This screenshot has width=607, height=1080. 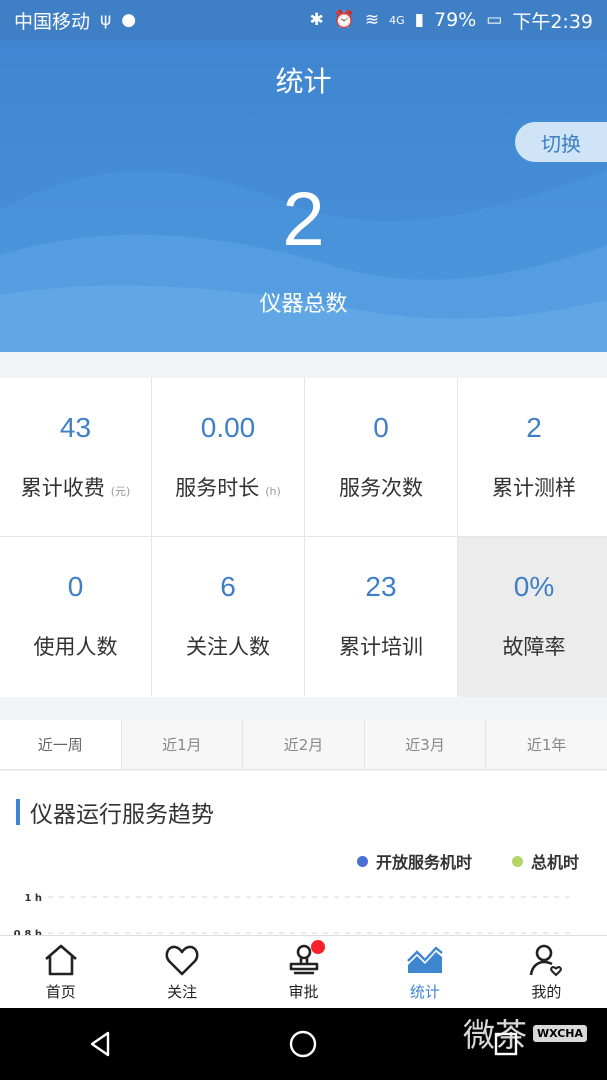 I want to click on watermark-tag: WXCHA, so click(x=559, y=1033).